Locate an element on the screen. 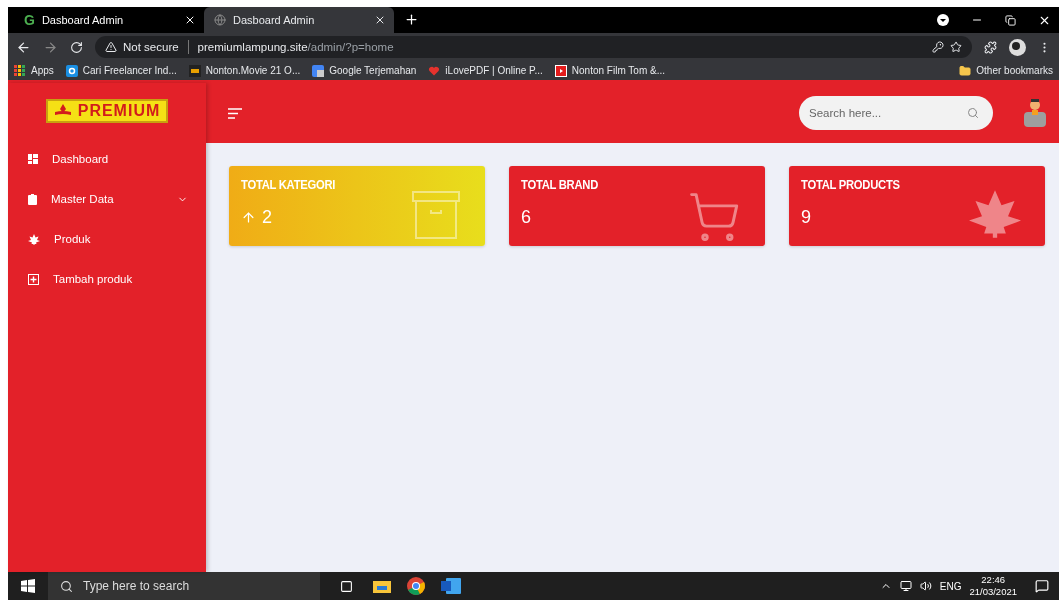 The width and height of the screenshot is (1059, 600). clock: 22:46 21/03/2021 is located at coordinates (993, 586).